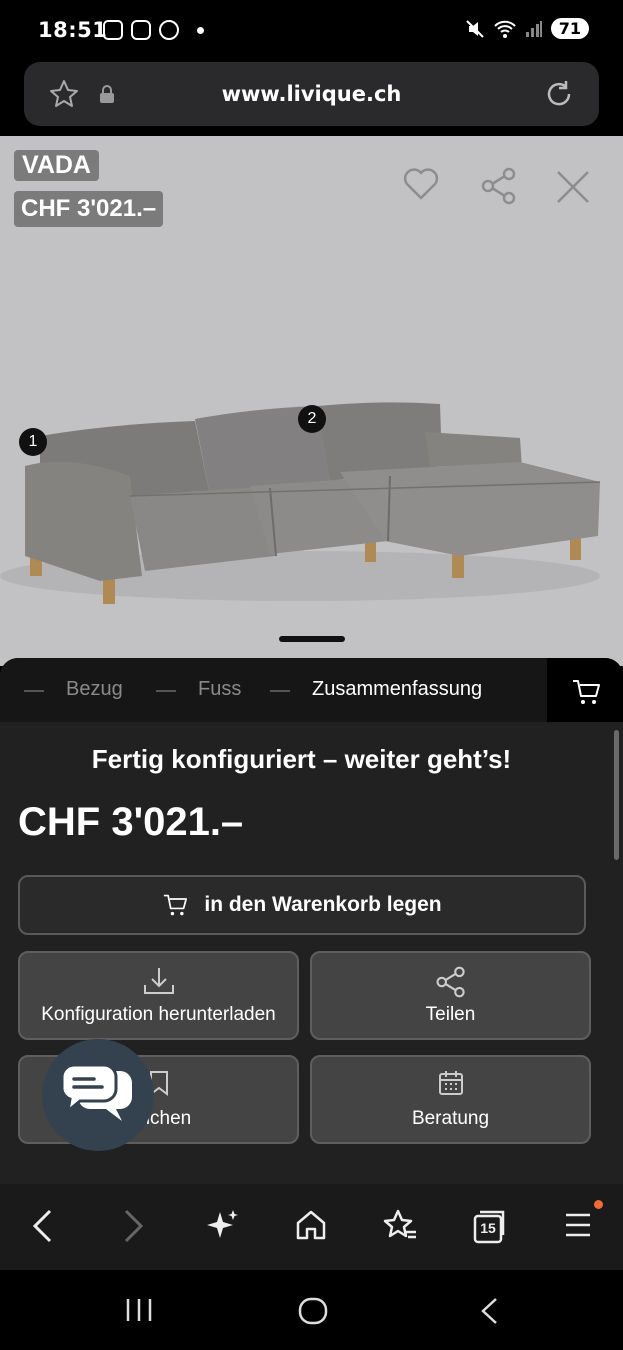  I want to click on status-bar: 18:51 71, so click(311, 30).